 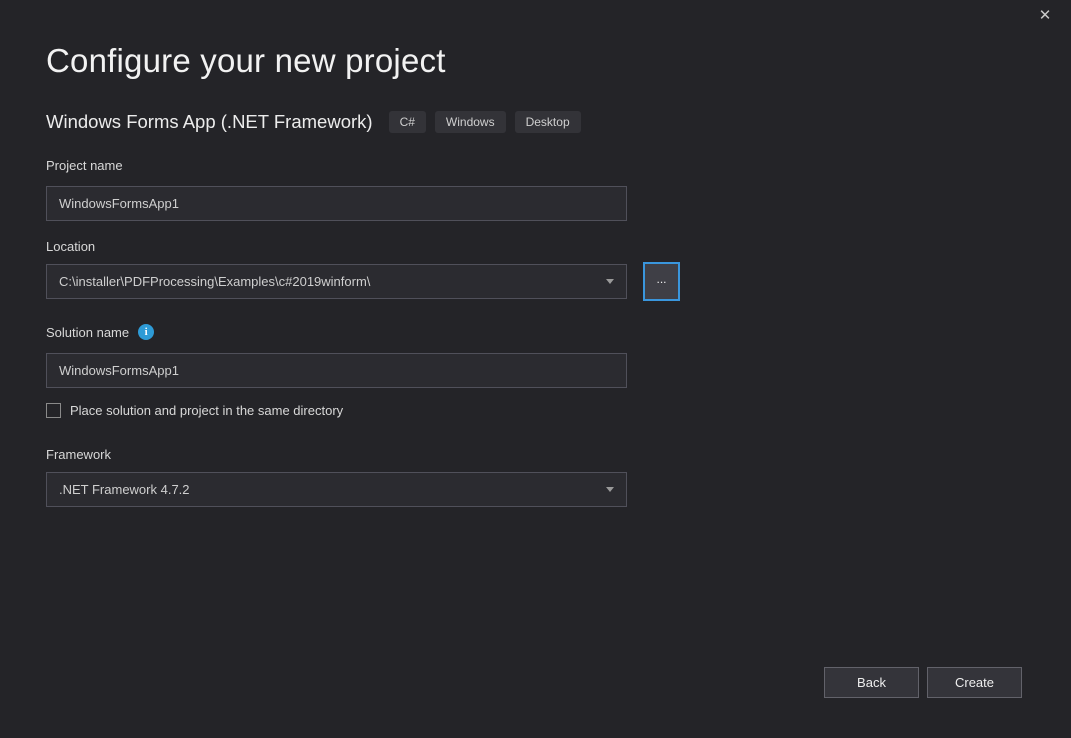 I want to click on page-title: Configure your new project, so click(x=246, y=60).